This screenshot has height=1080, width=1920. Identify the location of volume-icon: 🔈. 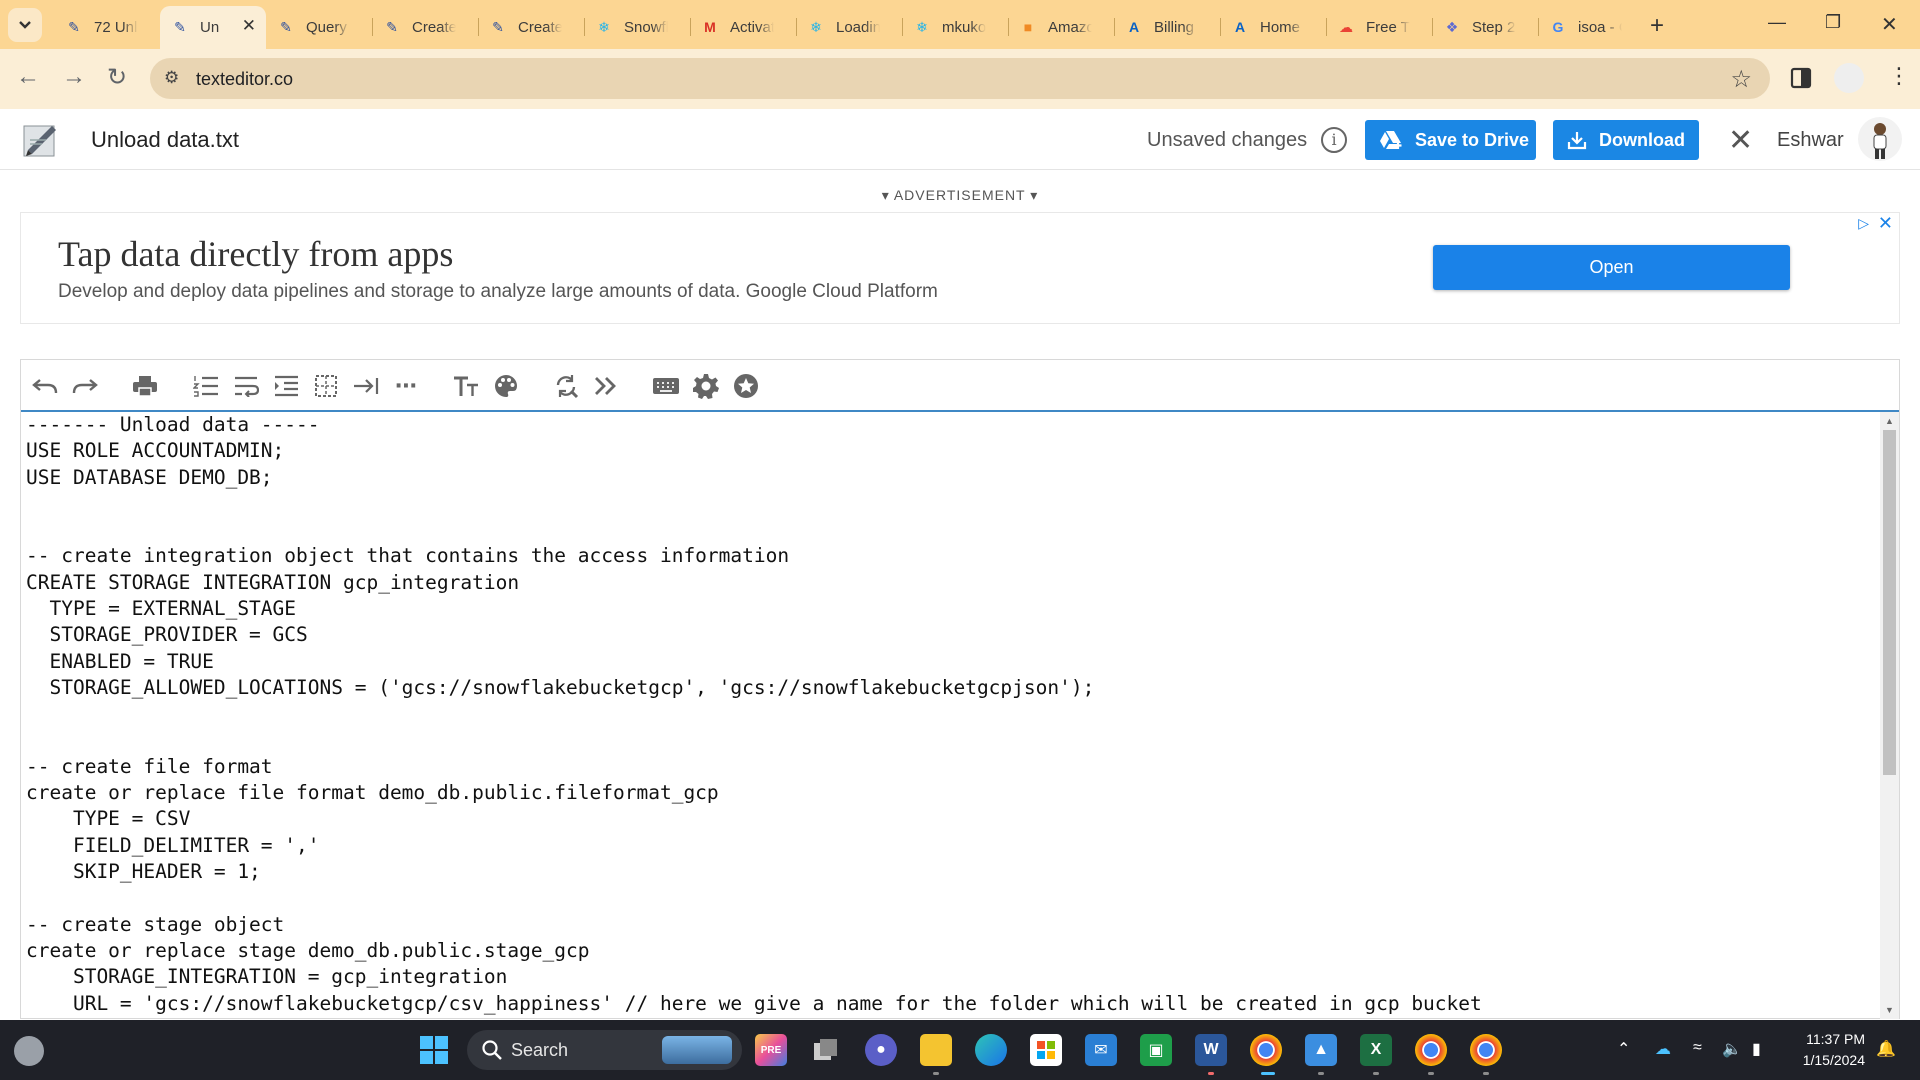
(1732, 1049).